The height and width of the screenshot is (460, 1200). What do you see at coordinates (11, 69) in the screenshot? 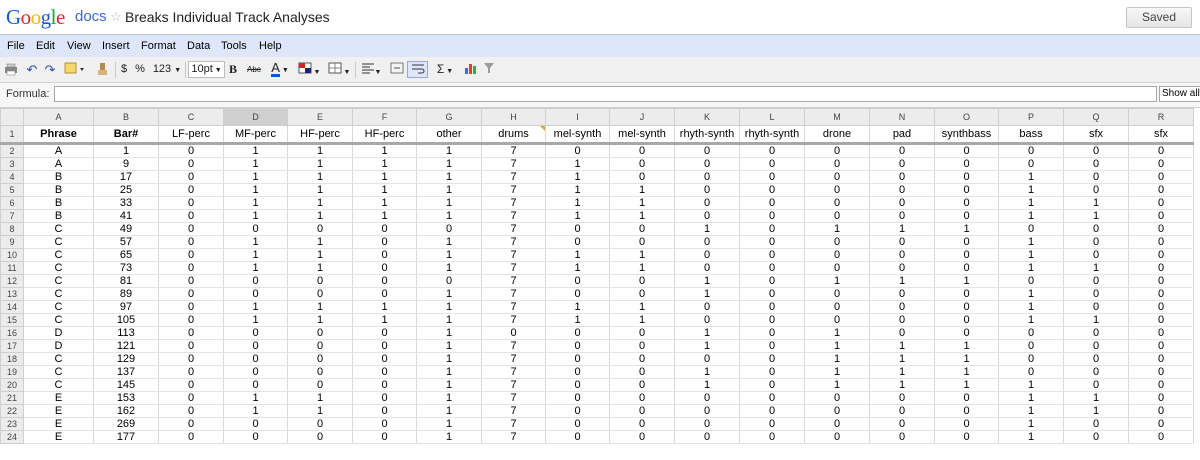
I see `print-icon` at bounding box center [11, 69].